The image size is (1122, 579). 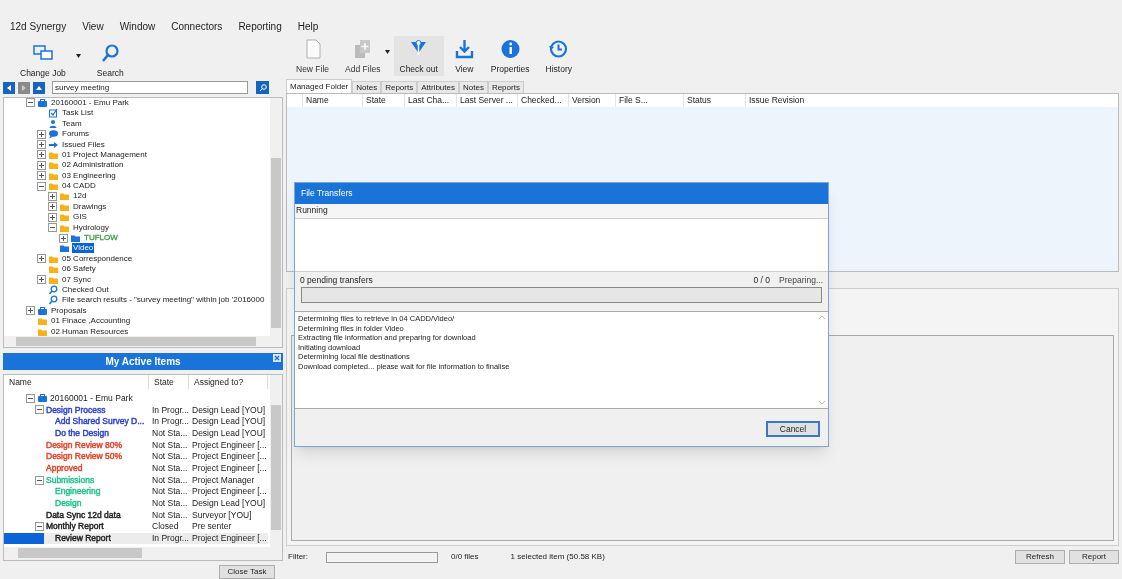 What do you see at coordinates (319, 86) in the screenshot?
I see `tab: Managed Folder` at bounding box center [319, 86].